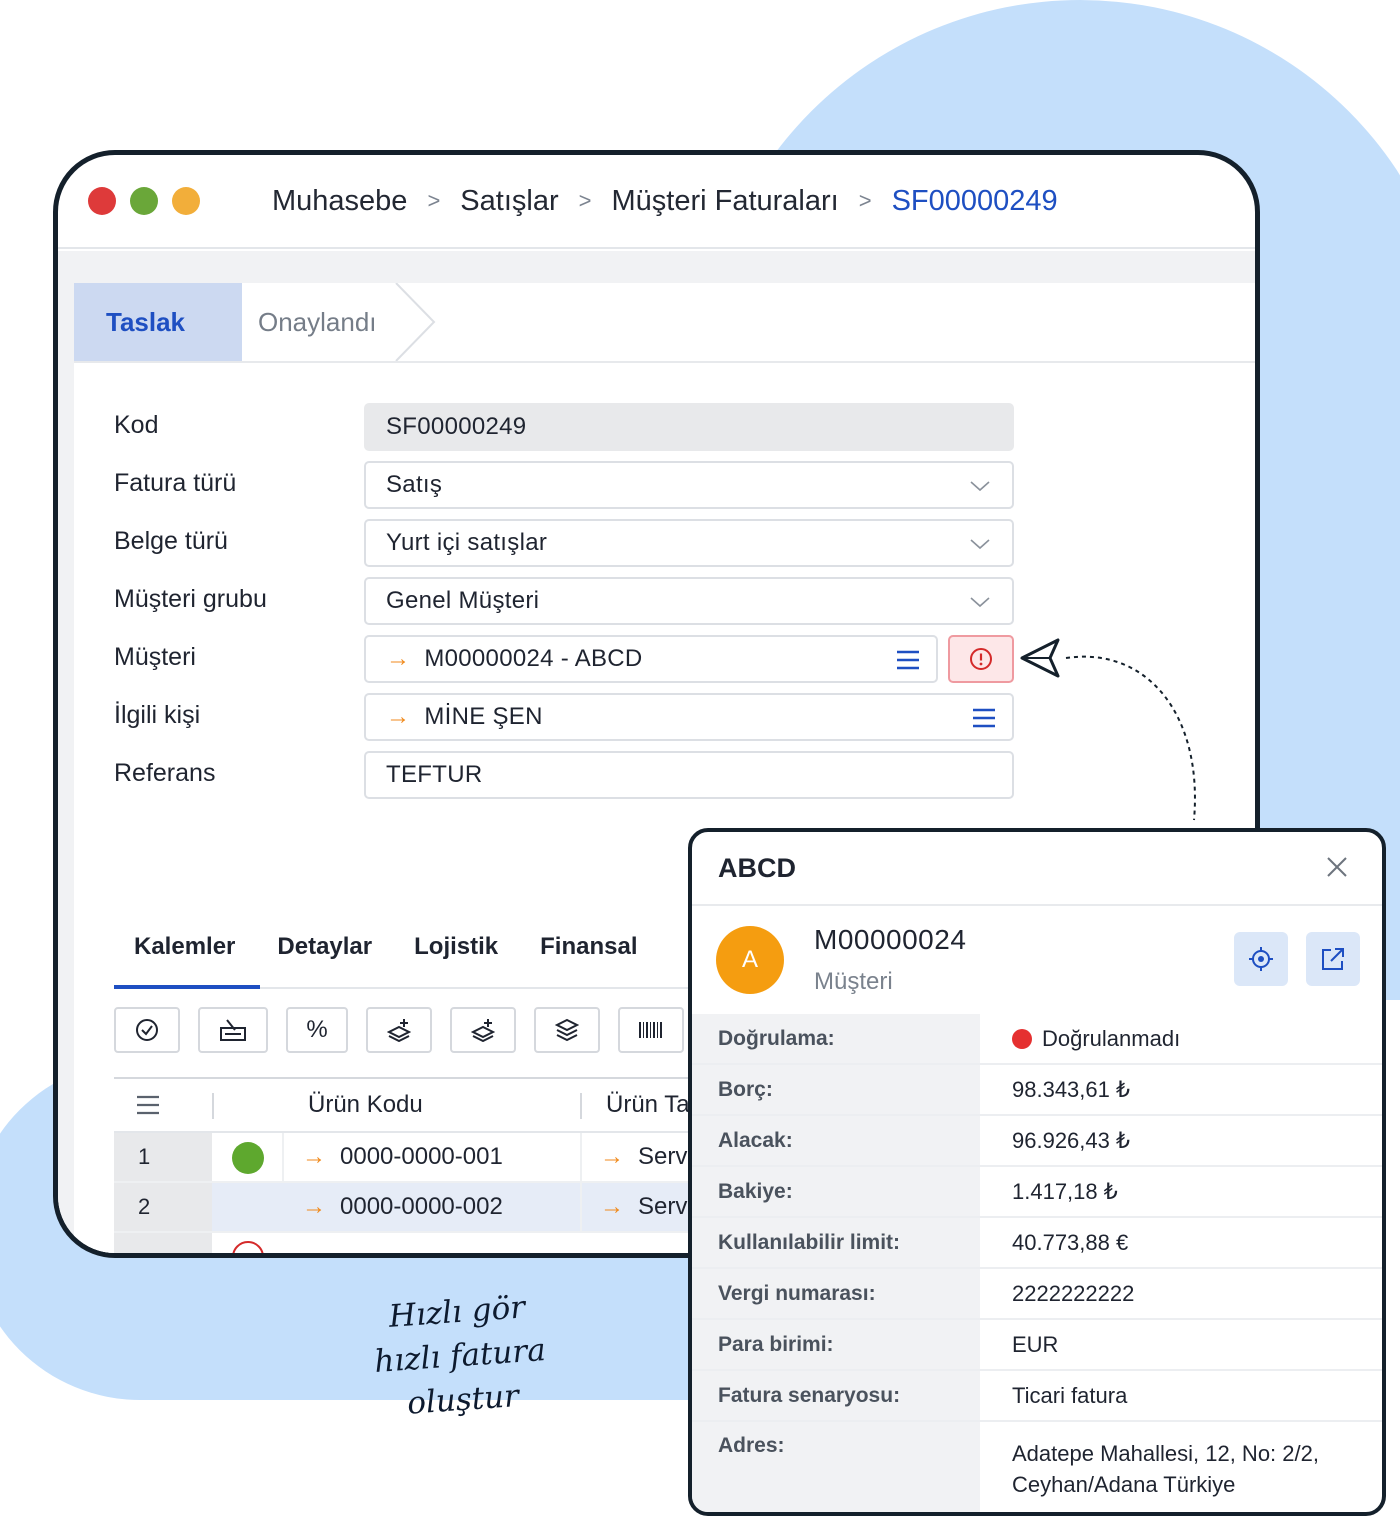 The image size is (1400, 1523). I want to click on close-icon, so click(1337, 867).